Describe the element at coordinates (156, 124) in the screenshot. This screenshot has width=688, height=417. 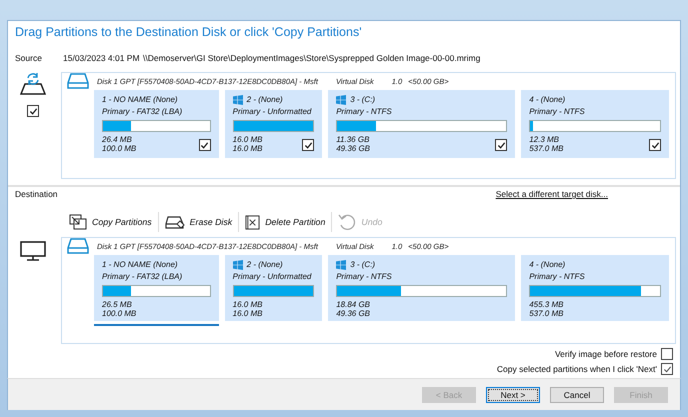
I see `partition-card: 1 - NO NAME (None) Primary - FAT32 (LBA) 26.4 MB 100.0 MB` at that location.